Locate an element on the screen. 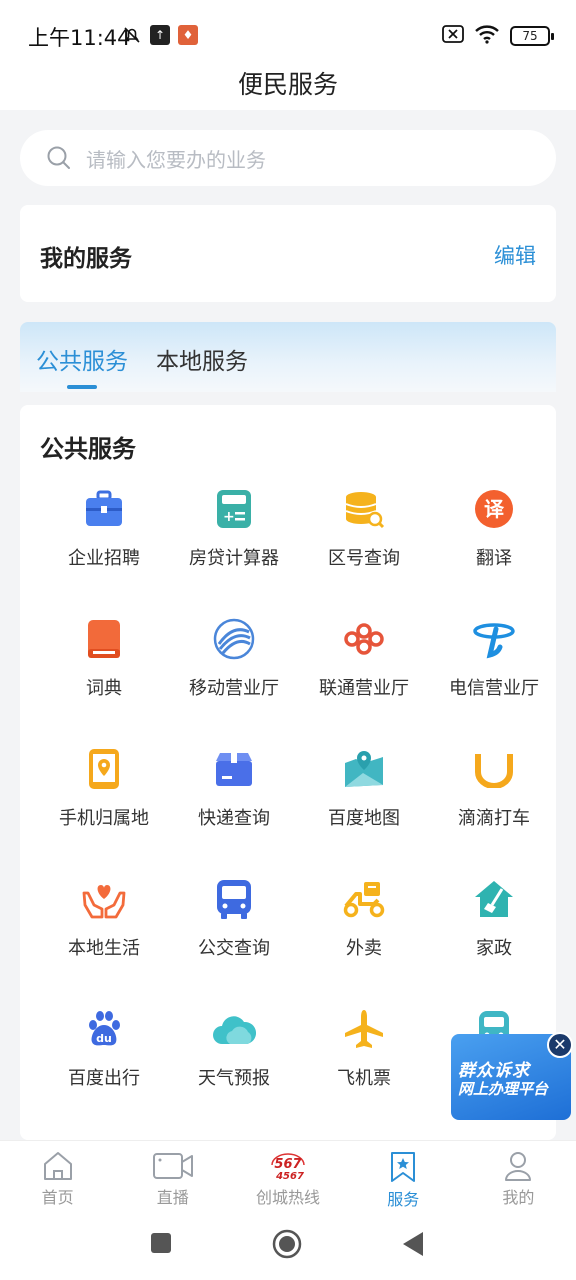 This screenshot has height=1280, width=576. service-item-translate: 译 翻译 is located at coordinates (492, 552).